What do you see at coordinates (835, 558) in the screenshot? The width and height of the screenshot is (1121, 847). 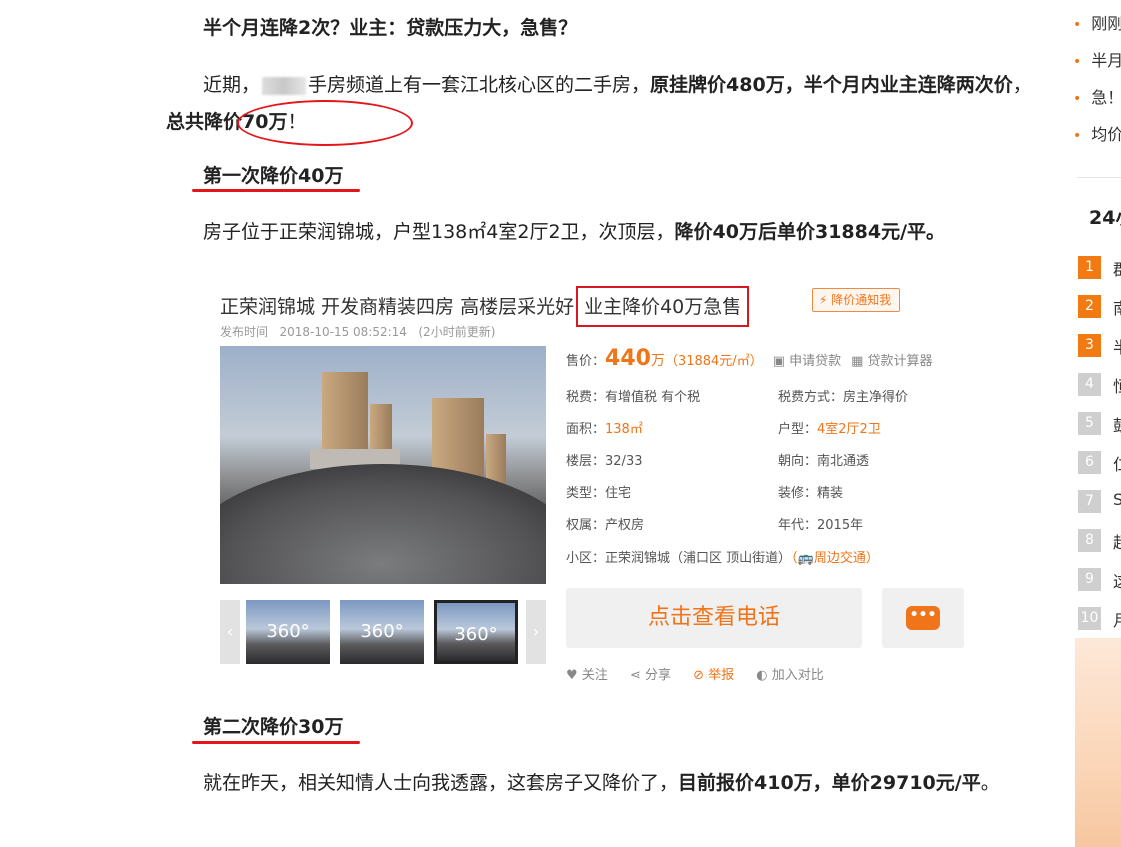 I see `nearby-traffic-link: （🚌周边交通）` at bounding box center [835, 558].